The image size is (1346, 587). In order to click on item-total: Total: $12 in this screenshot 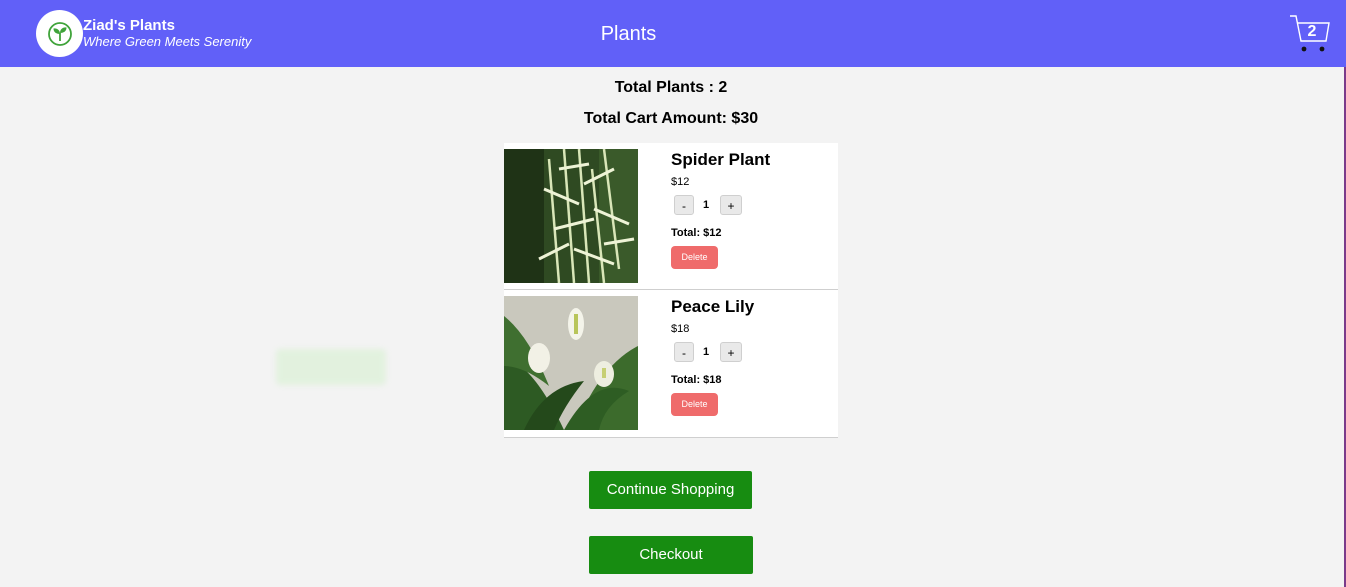, I will do `click(696, 233)`.